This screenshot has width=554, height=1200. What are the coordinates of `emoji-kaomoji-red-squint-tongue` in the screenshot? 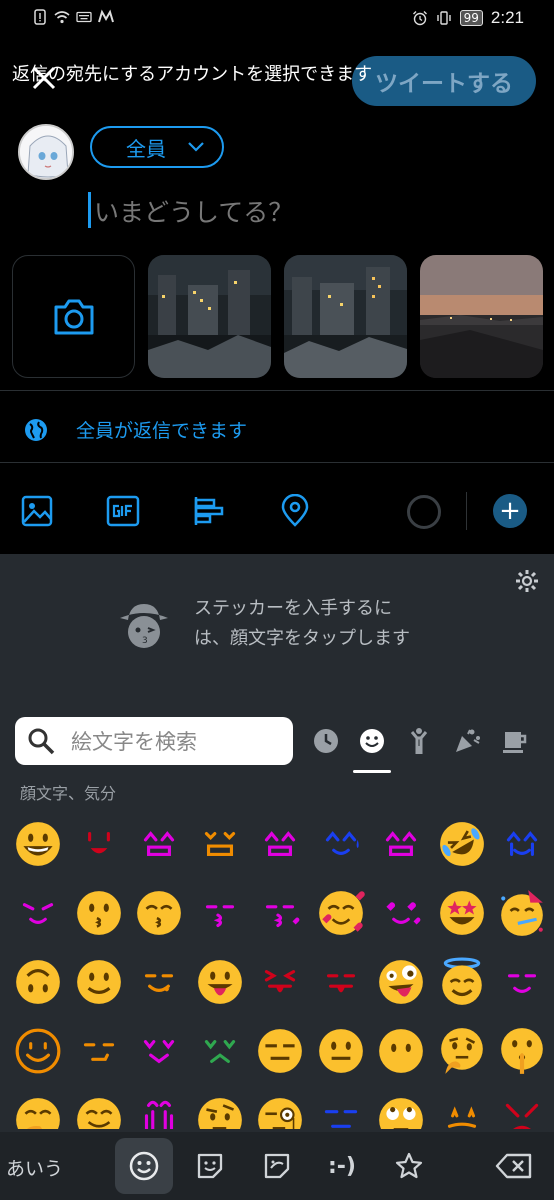 It's located at (280, 981).